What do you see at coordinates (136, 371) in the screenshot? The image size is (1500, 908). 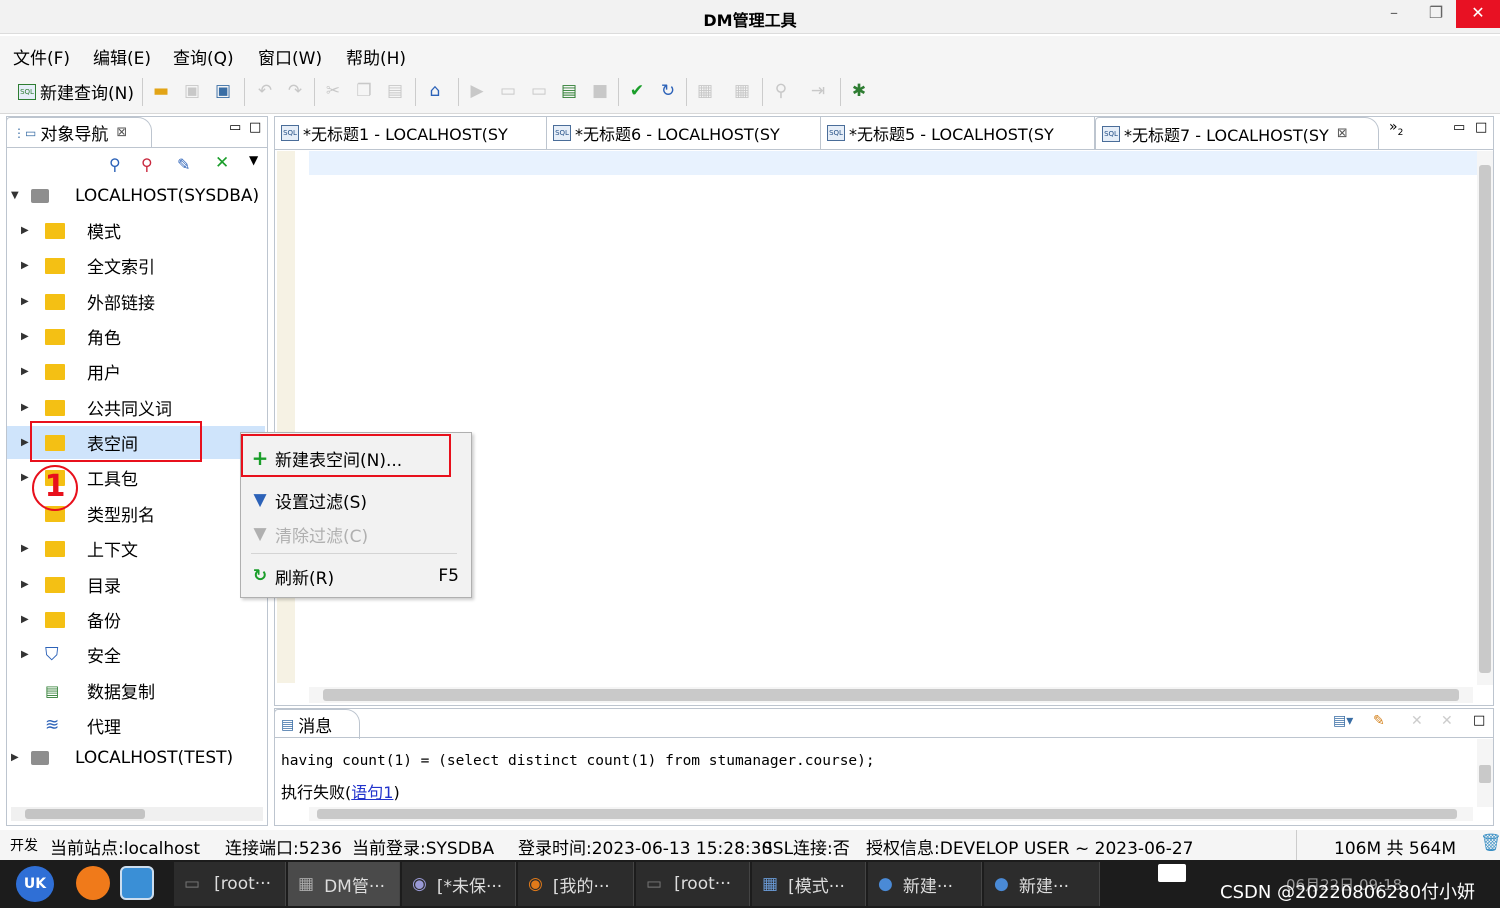 I see `tree-node-user: ▶ 用户` at bounding box center [136, 371].